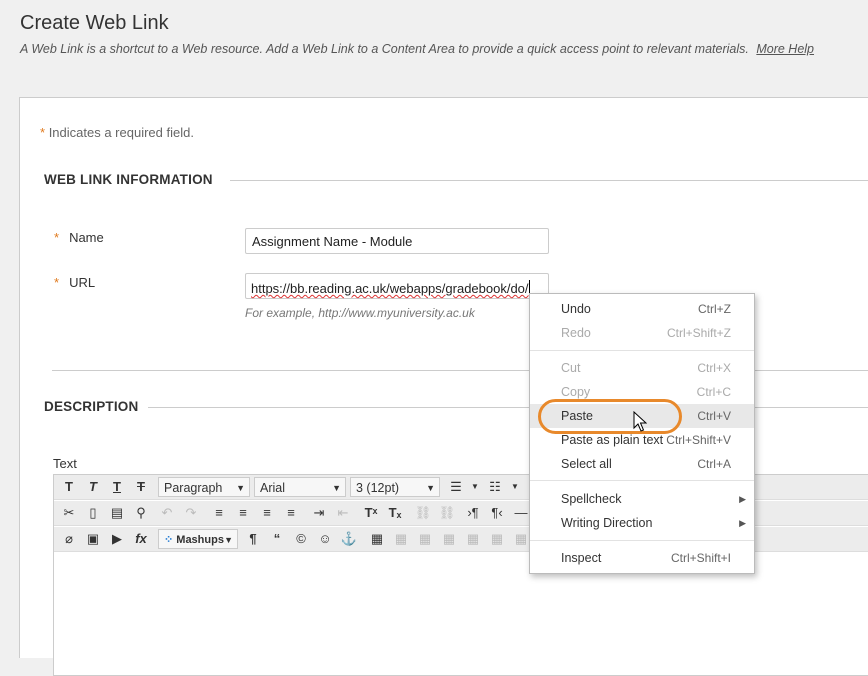  I want to click on paragraph-mark-icon: ¶, so click(253, 539).